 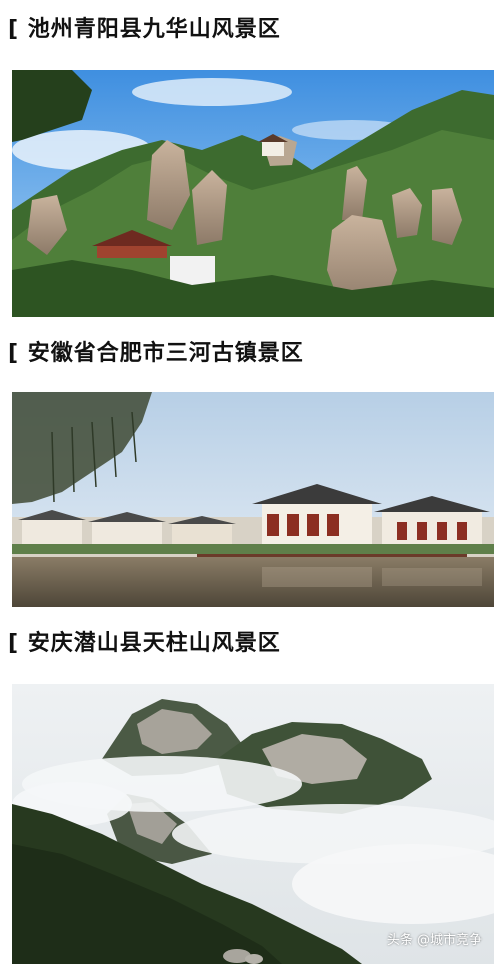 What do you see at coordinates (156, 353) in the screenshot?
I see `section-title-sanhe: [ 安徽省合肥市三河古镇景区` at bounding box center [156, 353].